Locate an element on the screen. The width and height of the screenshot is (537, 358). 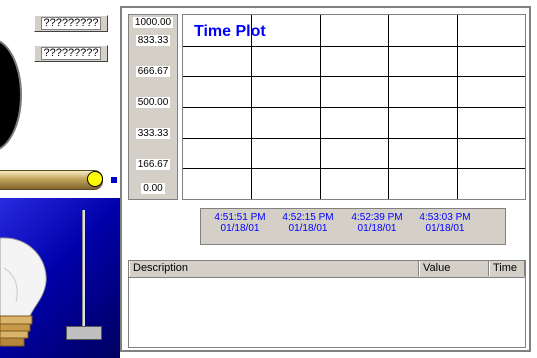
y-tick-label: 500.00 is located at coordinates (153, 102).